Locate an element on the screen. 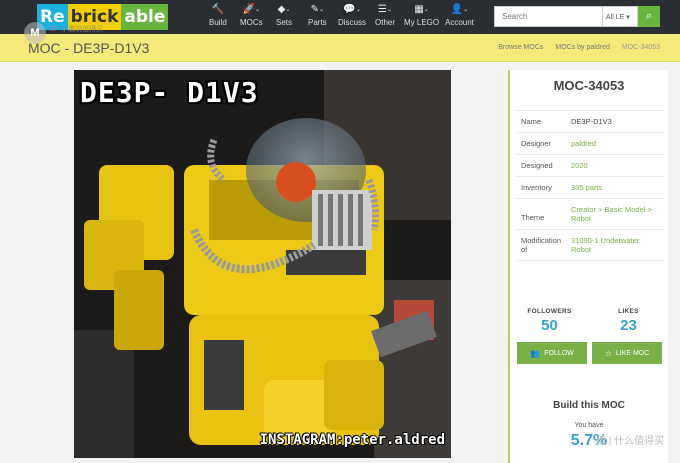 The image size is (680, 463). detail-row-theme: Theme Creator > Basic Model > Robot is located at coordinates (590, 214).